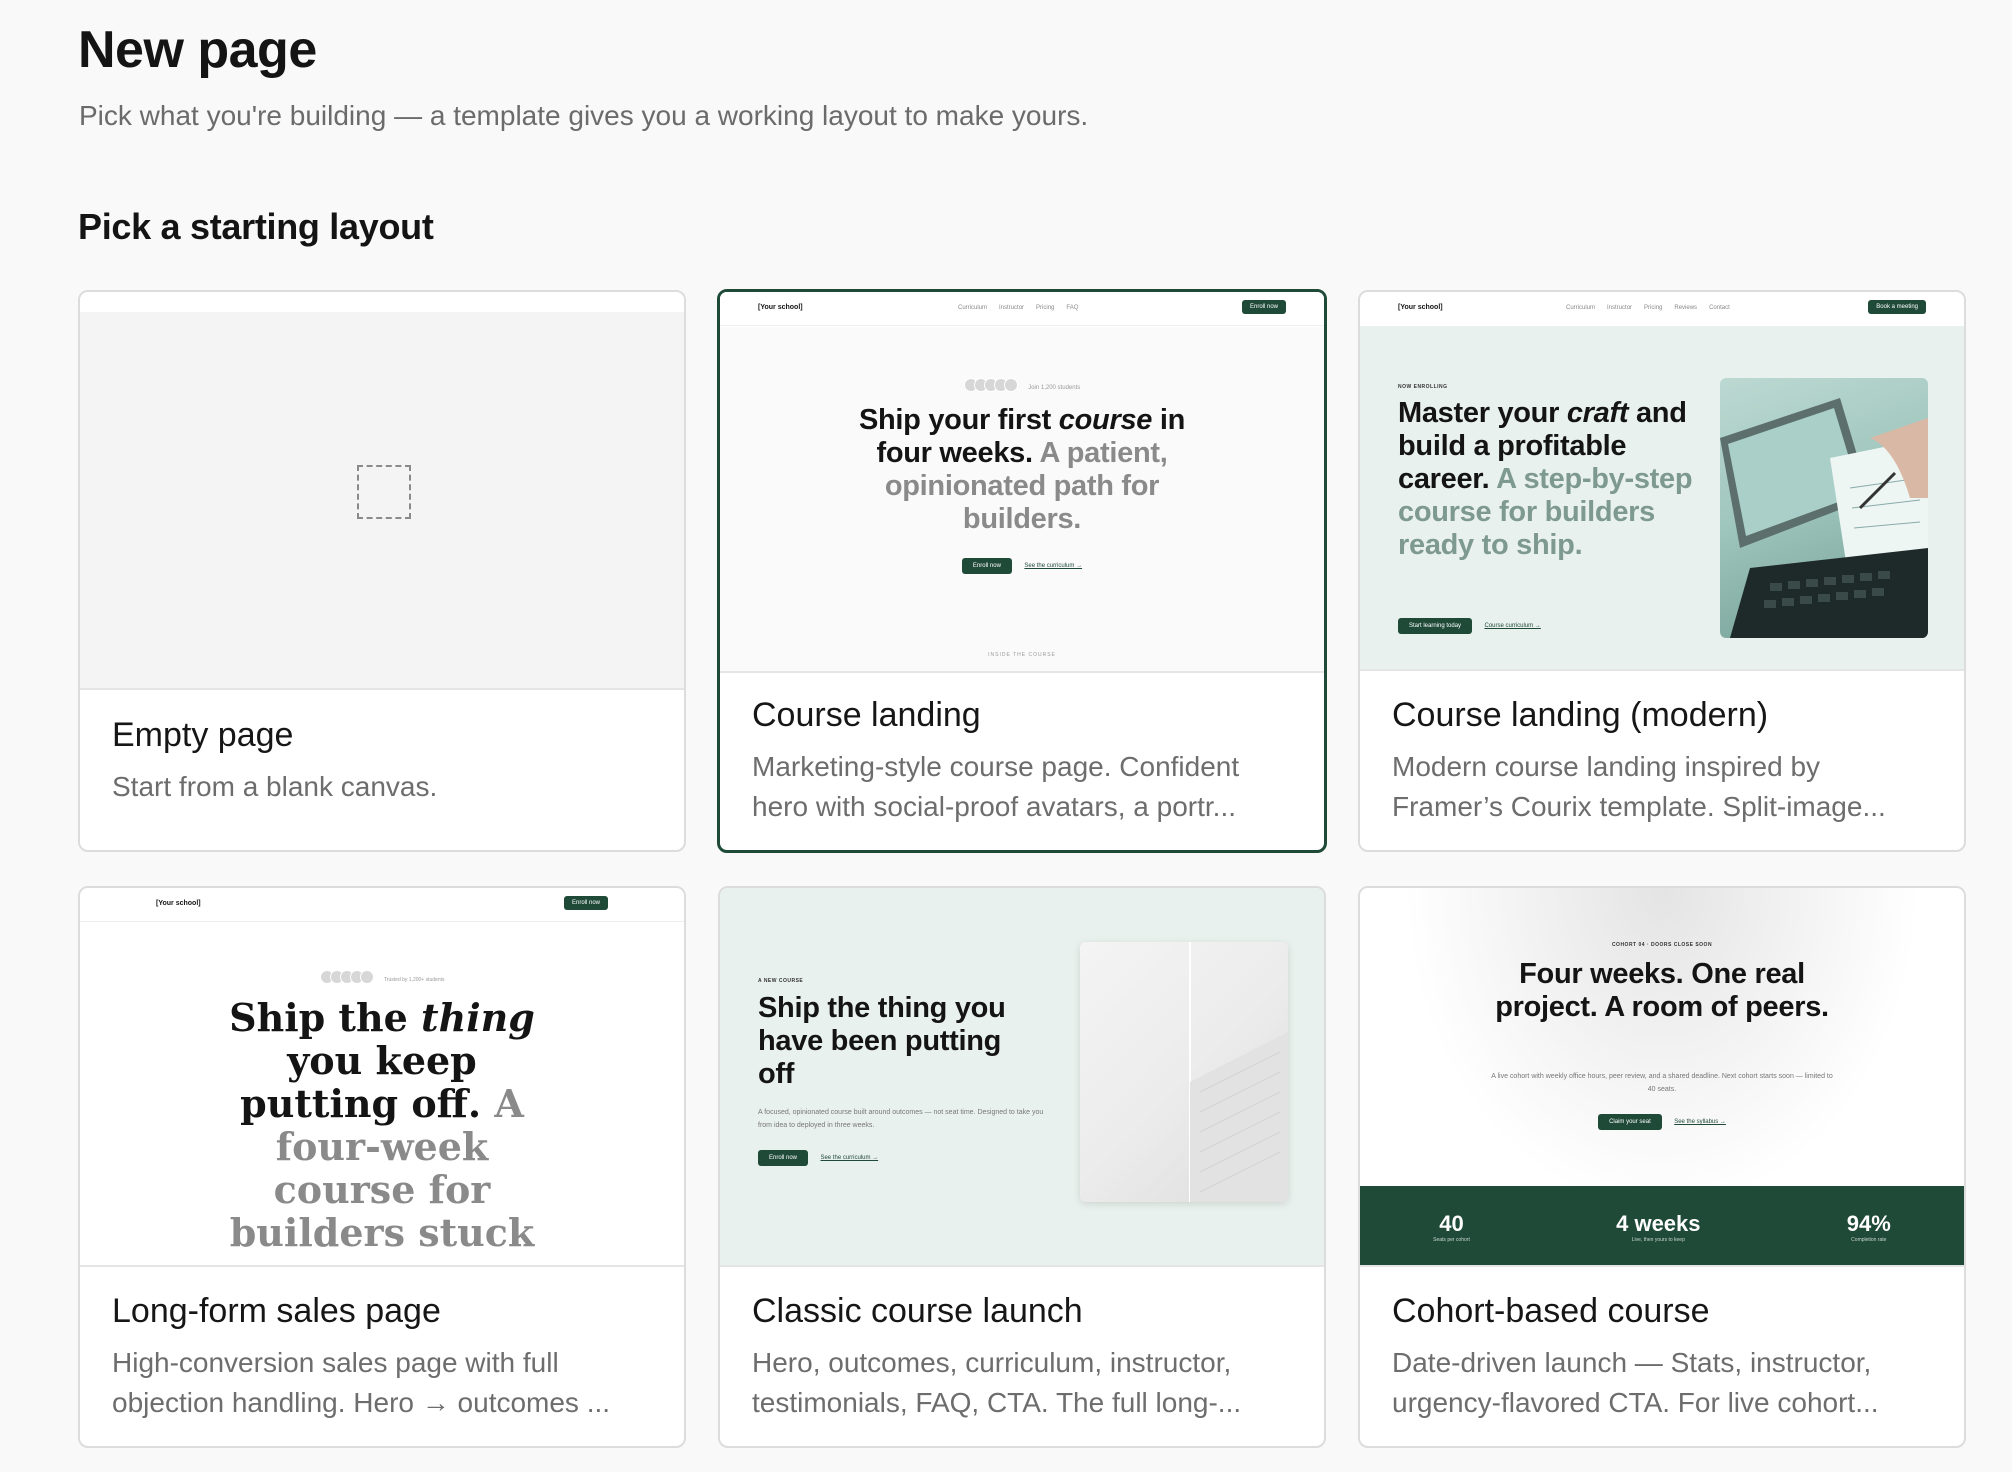 The image size is (2012, 1472). Describe the element at coordinates (882, 1041) in the screenshot. I see `preview-headline: Ship the thing you have been putting off` at that location.